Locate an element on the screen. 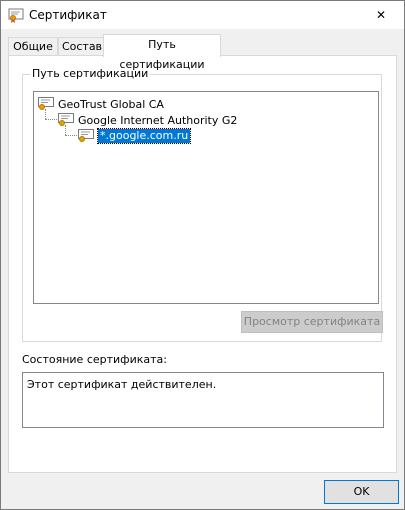 This screenshot has width=405, height=510. tab-certification-path-label: Путь сертификации is located at coordinates (162, 54).